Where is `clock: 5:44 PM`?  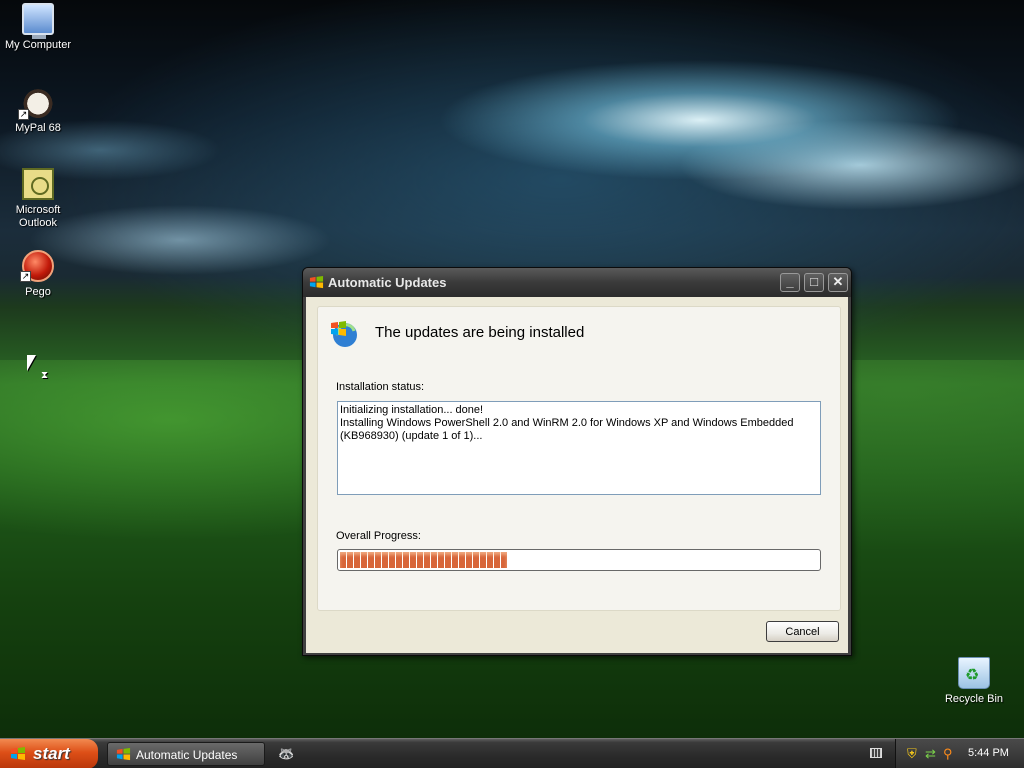
clock: 5:44 PM is located at coordinates (988, 753).